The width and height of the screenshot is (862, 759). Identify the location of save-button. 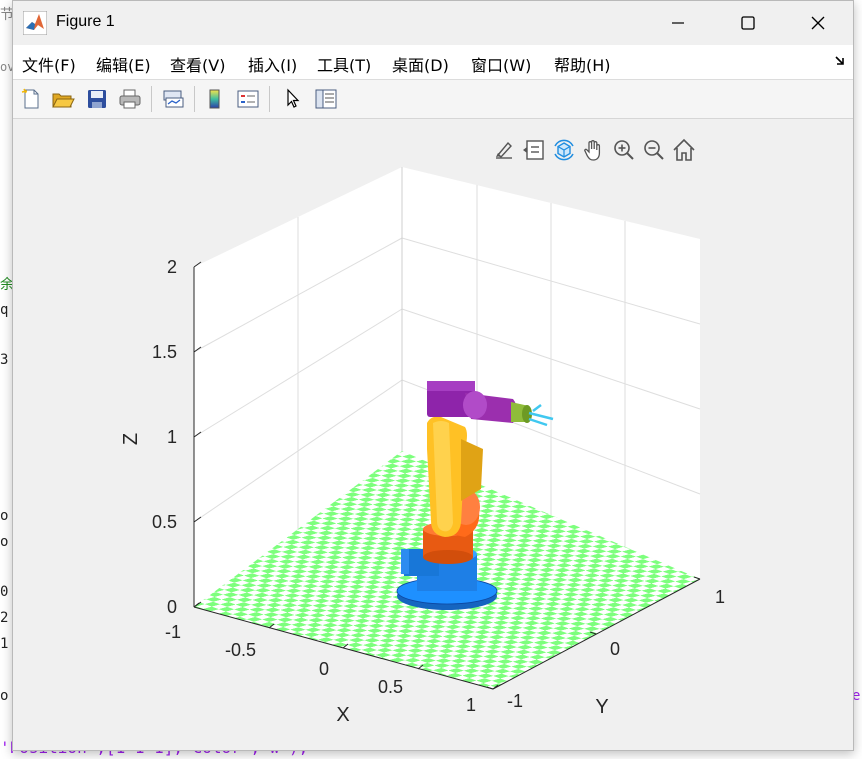
(97, 99).